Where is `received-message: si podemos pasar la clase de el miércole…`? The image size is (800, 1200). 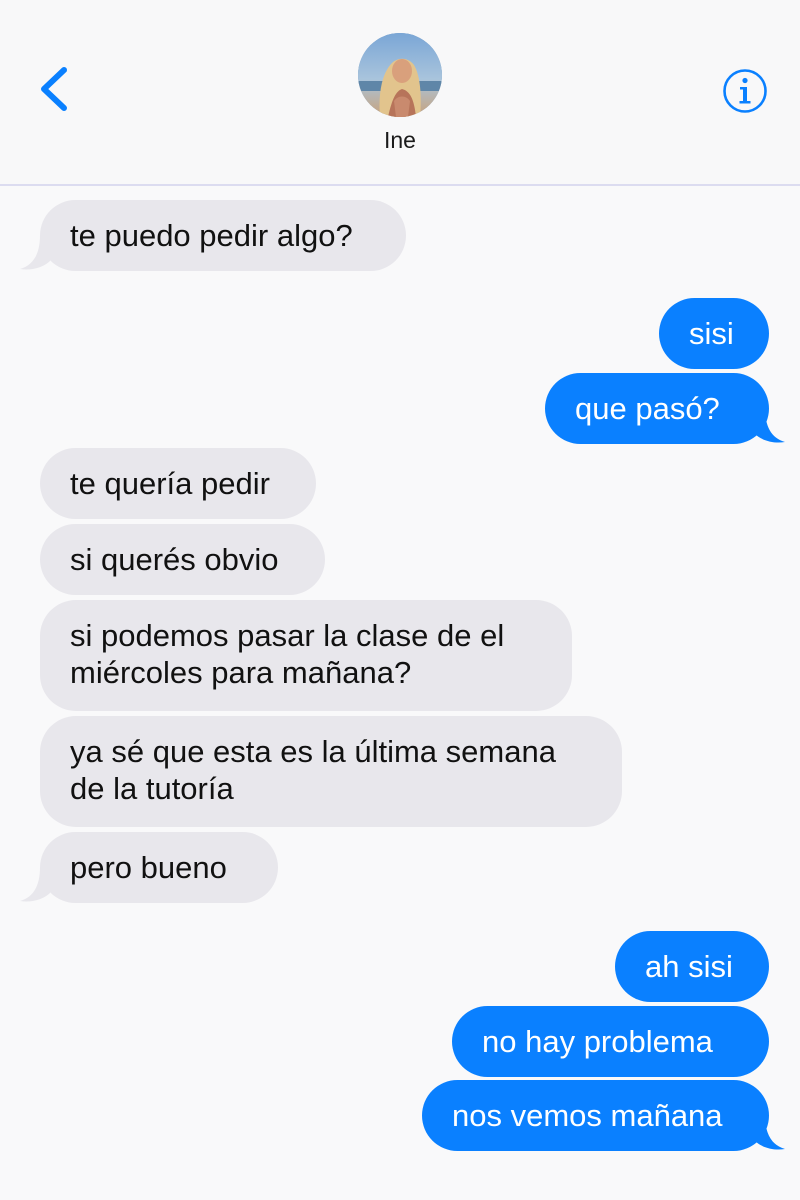 received-message: si podemos pasar la clase de el miércole… is located at coordinates (306, 655).